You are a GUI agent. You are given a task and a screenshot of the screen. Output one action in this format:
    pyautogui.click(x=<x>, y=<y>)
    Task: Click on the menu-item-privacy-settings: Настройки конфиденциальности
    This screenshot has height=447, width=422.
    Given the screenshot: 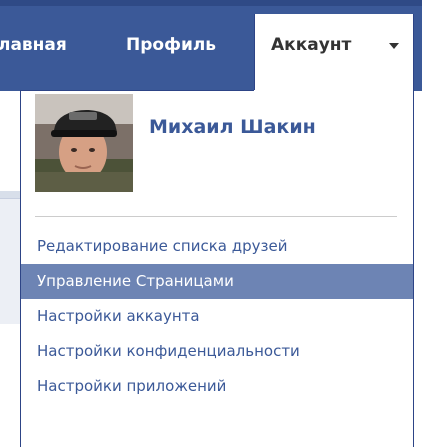 What is the action you would take?
    pyautogui.click(x=217, y=351)
    